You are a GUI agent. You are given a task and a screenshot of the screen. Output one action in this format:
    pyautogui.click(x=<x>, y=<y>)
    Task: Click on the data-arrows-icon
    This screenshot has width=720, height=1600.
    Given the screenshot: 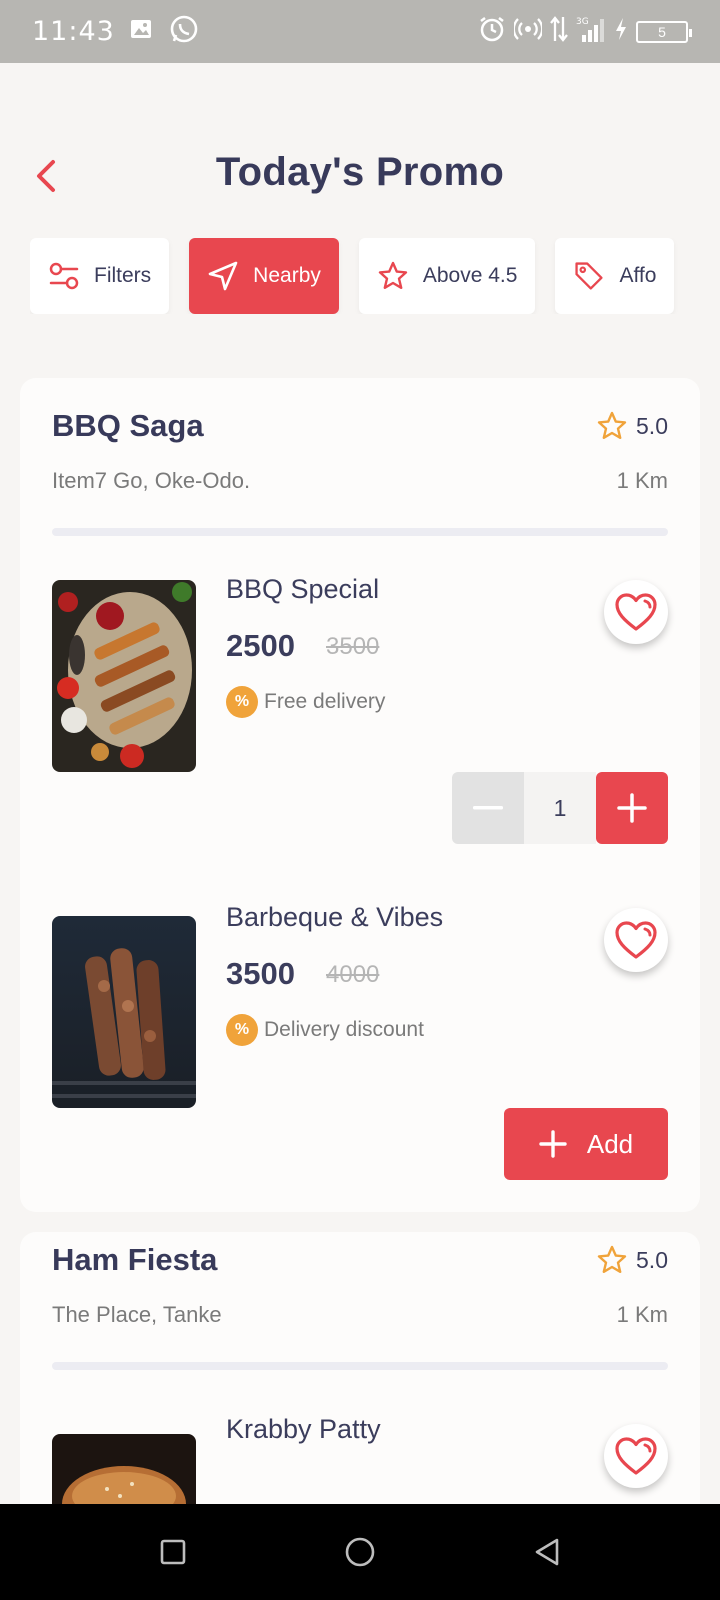 What is the action you would take?
    pyautogui.click(x=559, y=31)
    